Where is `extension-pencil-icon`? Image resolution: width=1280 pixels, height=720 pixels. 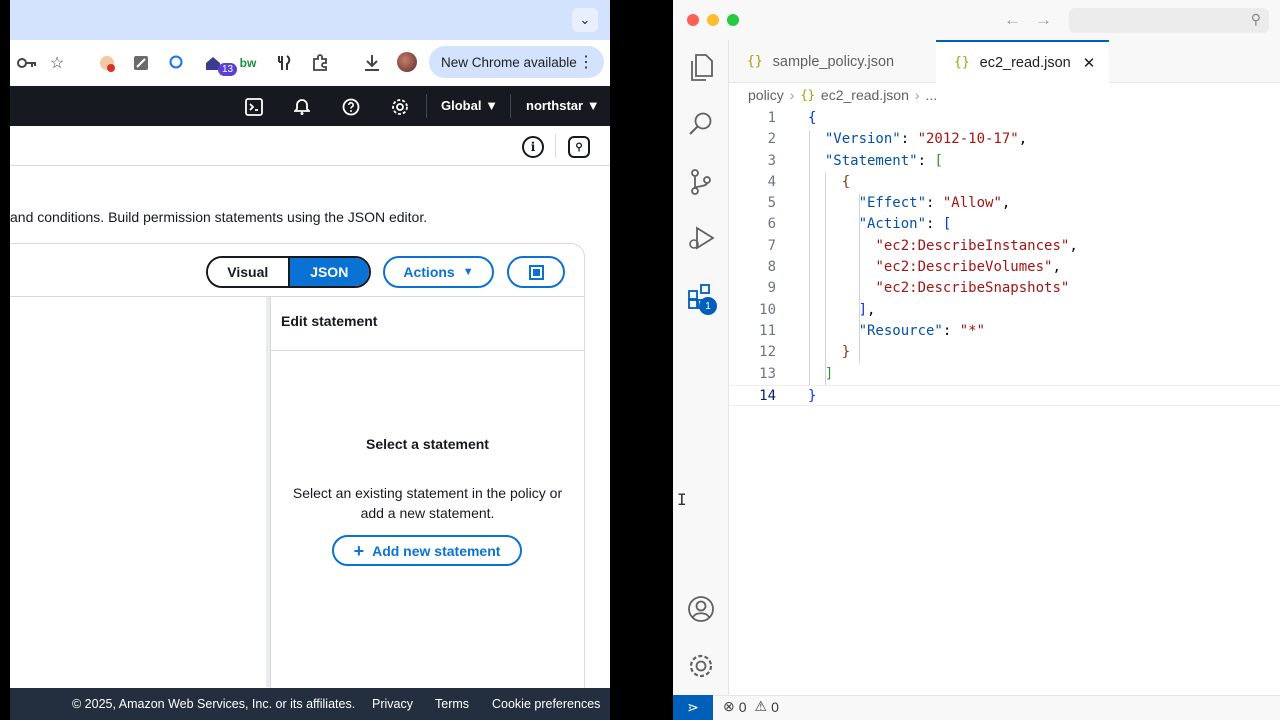
extension-pencil-icon is located at coordinates (141, 63).